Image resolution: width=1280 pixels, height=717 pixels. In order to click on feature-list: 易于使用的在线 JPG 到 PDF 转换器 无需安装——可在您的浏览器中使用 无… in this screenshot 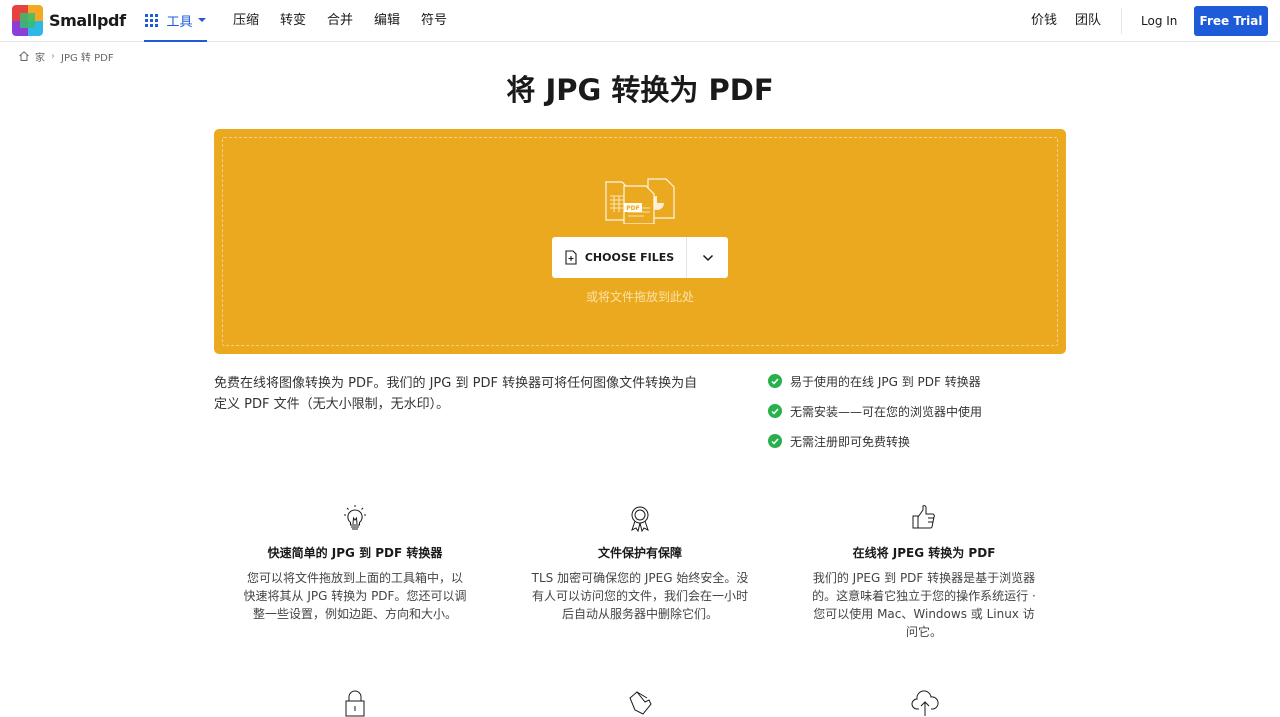, I will do `click(875, 417)`.